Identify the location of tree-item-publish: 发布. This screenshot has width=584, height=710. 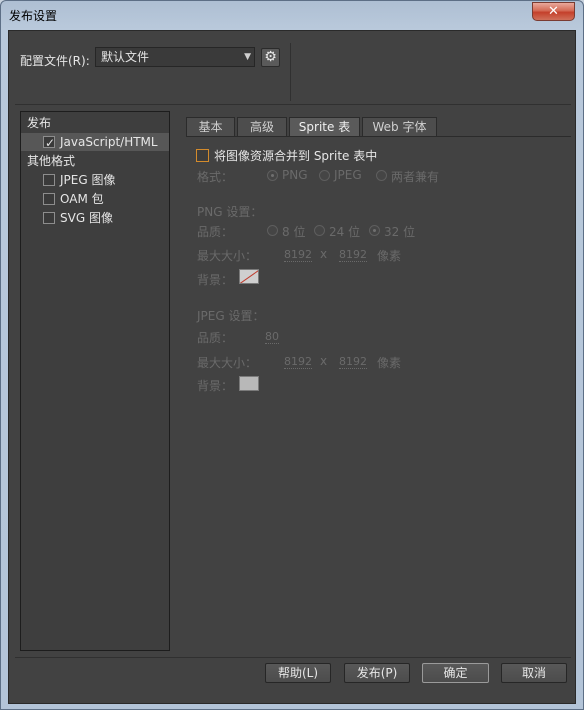
(95, 123).